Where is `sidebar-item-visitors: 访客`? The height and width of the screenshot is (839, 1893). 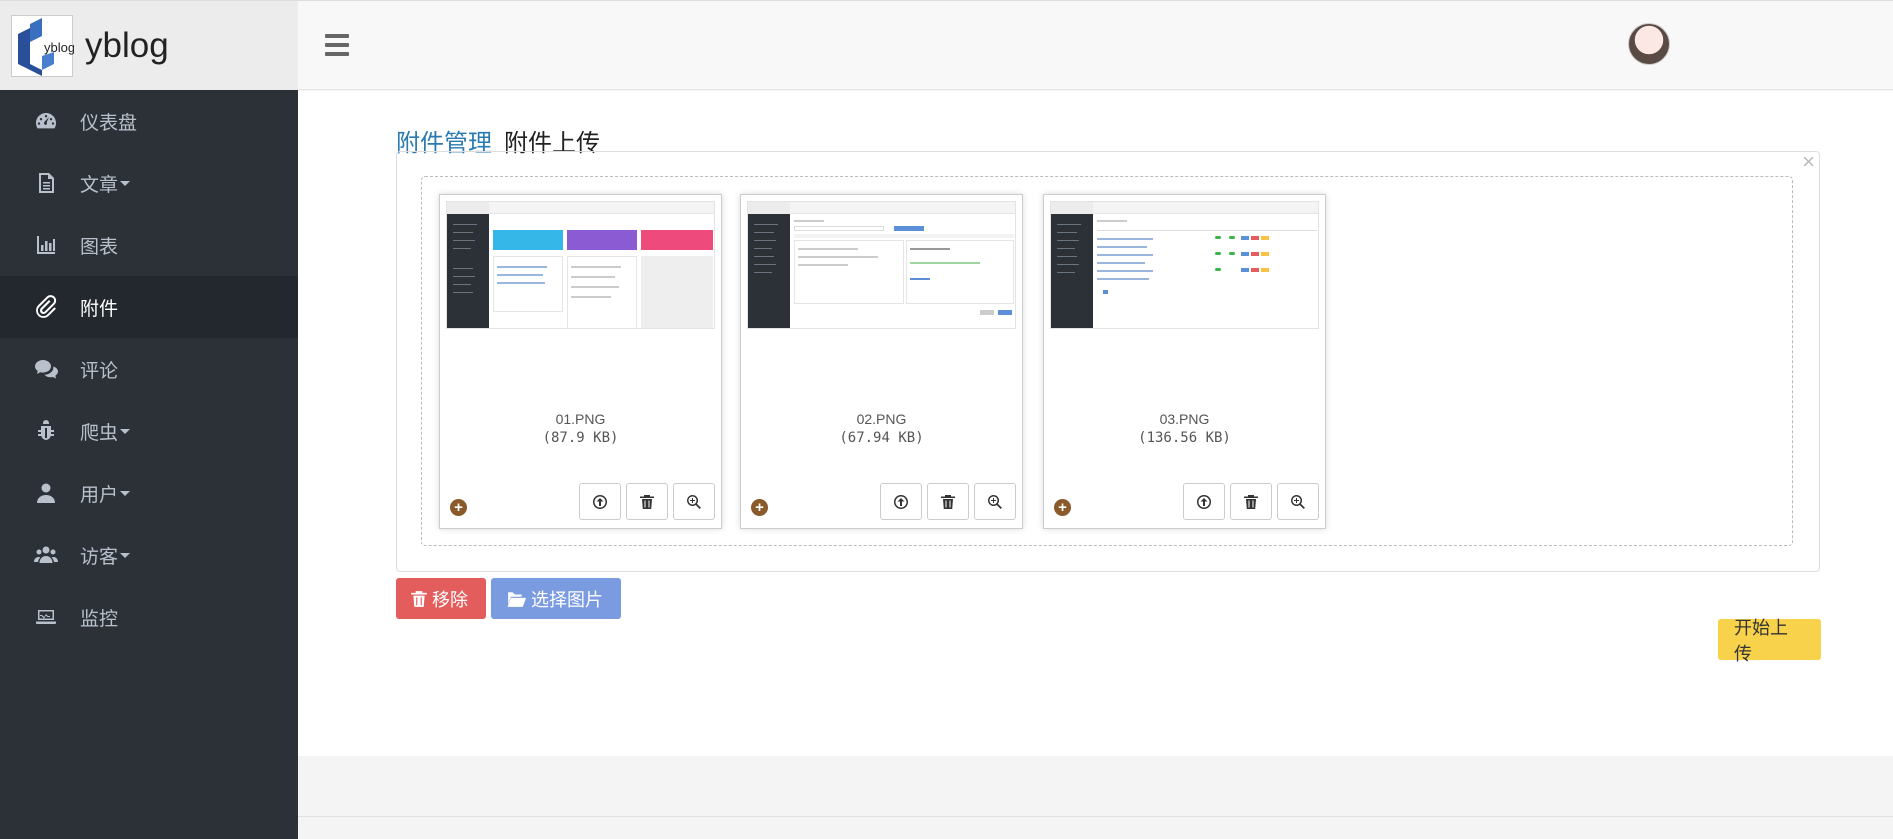
sidebar-item-visitors: 访客 is located at coordinates (149, 555).